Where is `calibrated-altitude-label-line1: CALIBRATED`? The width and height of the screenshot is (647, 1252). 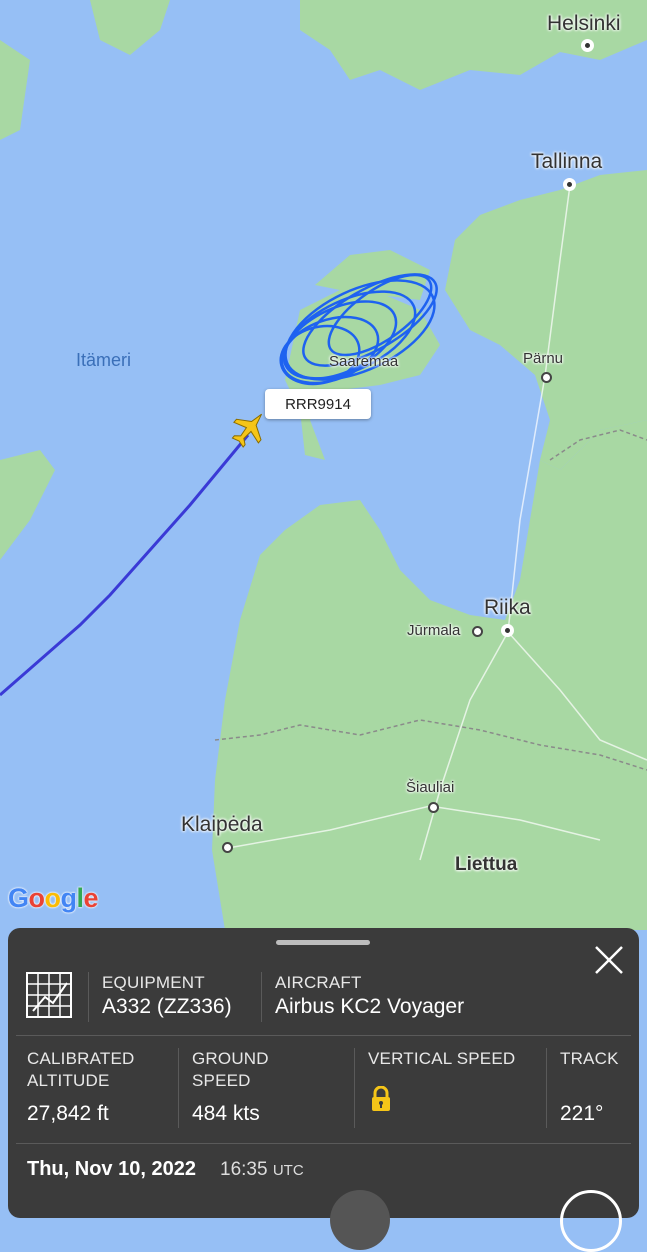 calibrated-altitude-label-line1: CALIBRATED is located at coordinates (81, 1058).